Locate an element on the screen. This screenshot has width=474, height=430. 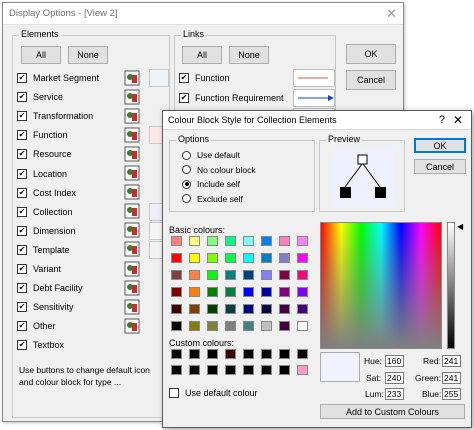
link-row-function: ✔ Function is located at coordinates (239, 78).